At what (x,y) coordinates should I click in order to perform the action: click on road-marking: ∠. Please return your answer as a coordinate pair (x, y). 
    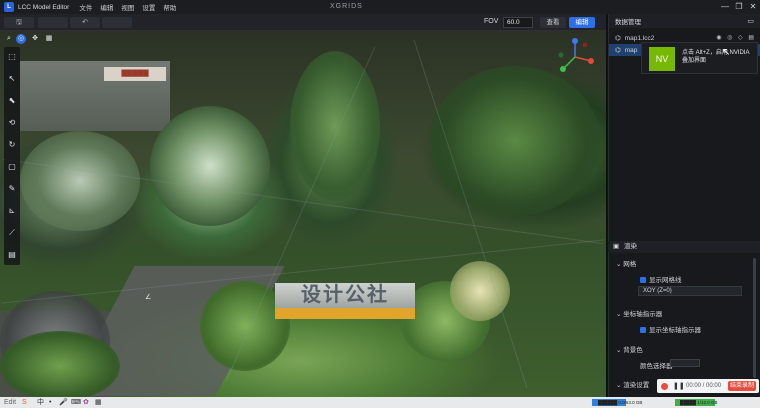
    Looking at the image, I should click on (148, 297).